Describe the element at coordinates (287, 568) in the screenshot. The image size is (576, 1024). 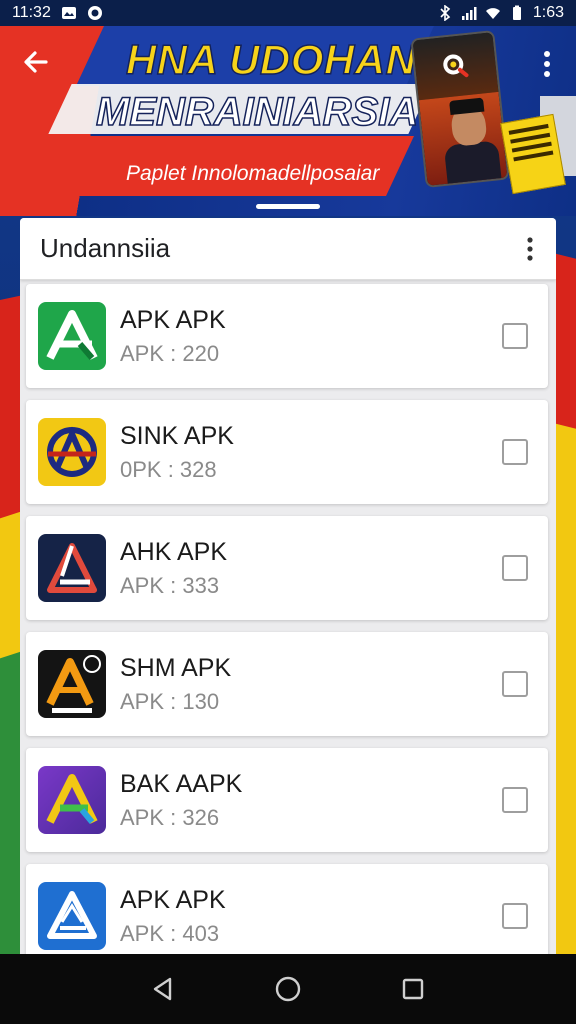
I see `list-item: AHK APK APK : 333` at that location.